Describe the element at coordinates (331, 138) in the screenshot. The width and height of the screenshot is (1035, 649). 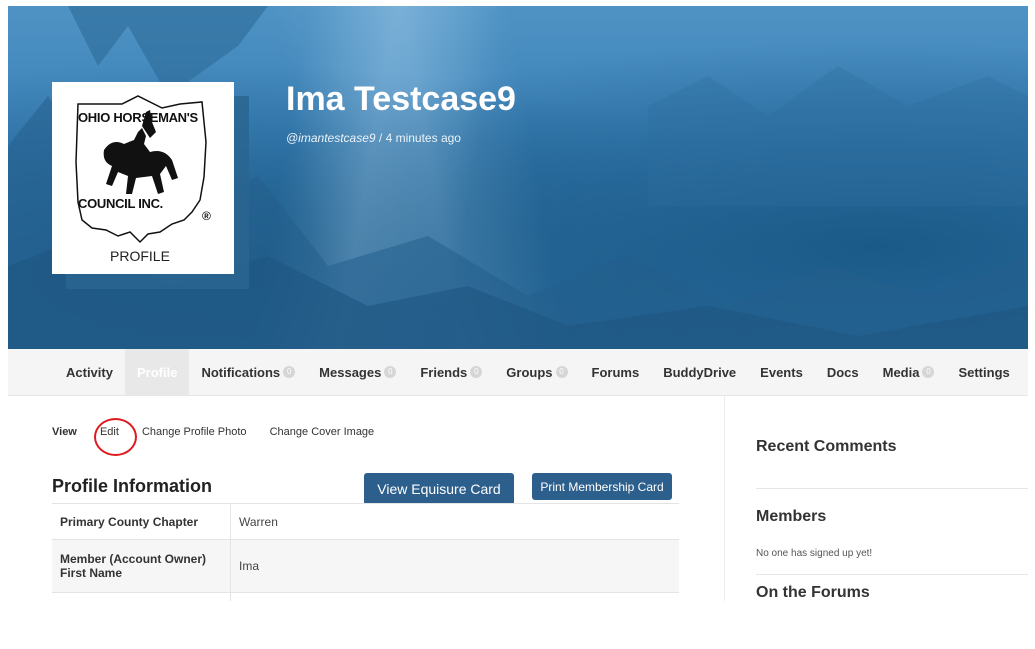
I see `profile-handle: @imantestcase9` at that location.